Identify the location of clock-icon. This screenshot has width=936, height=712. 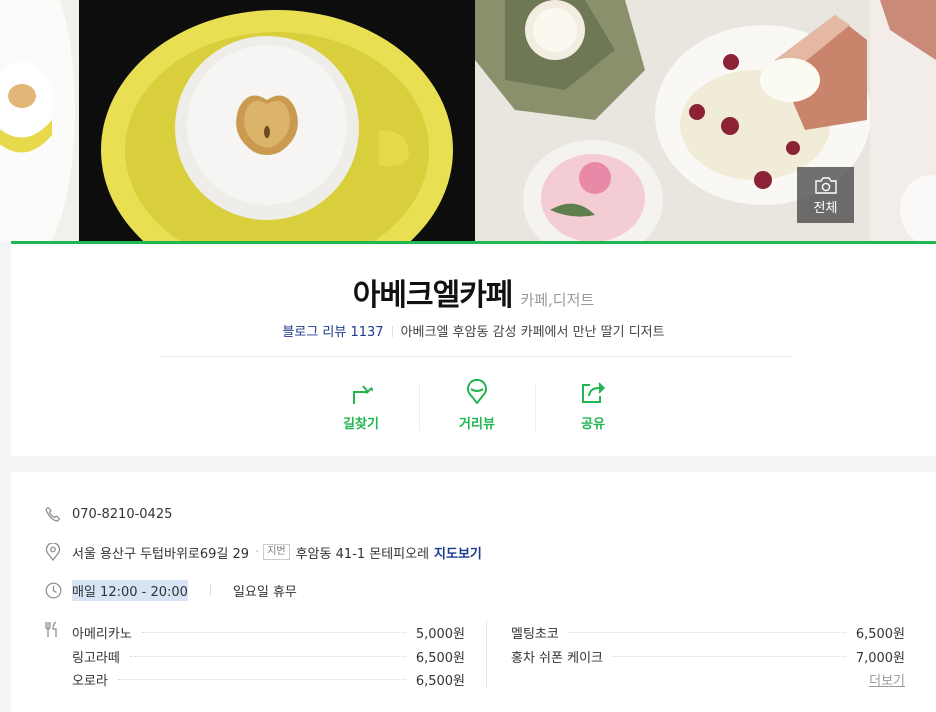
(53, 590).